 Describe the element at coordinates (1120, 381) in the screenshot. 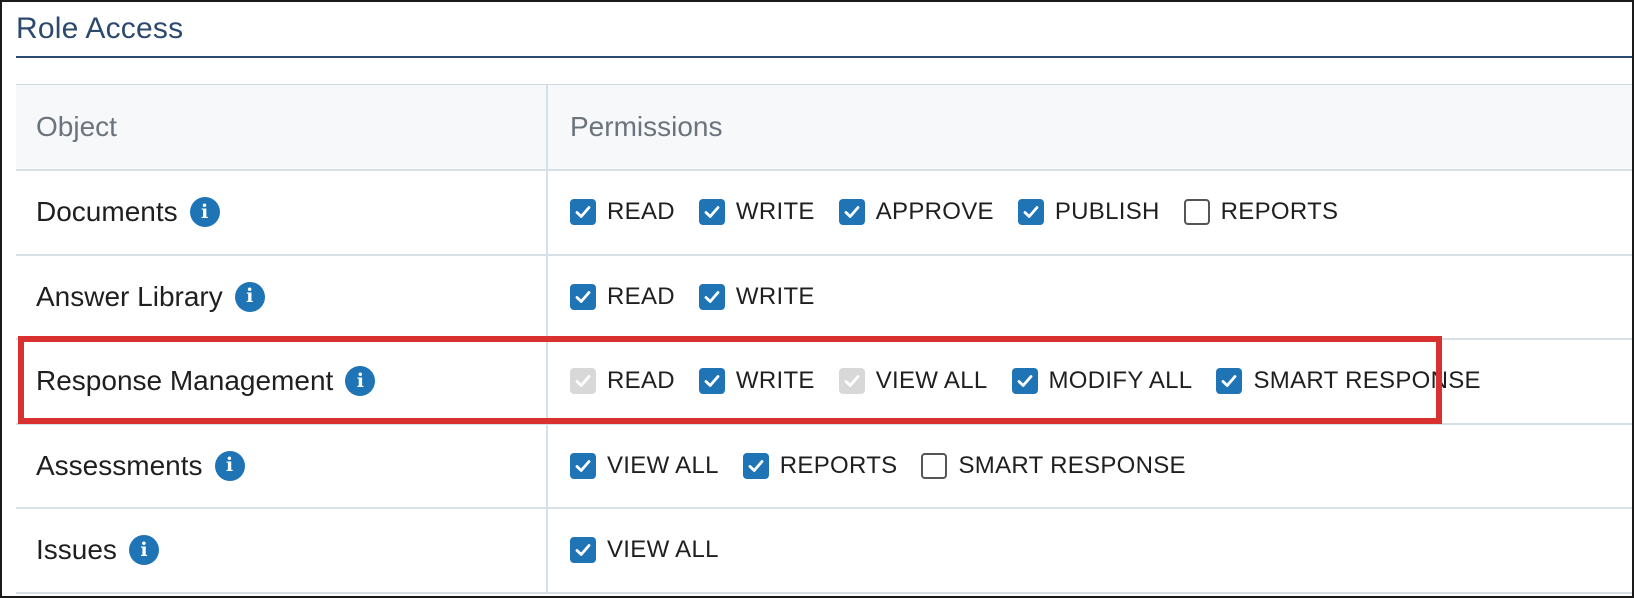

I see `permission-label: MODIFY ALL` at that location.